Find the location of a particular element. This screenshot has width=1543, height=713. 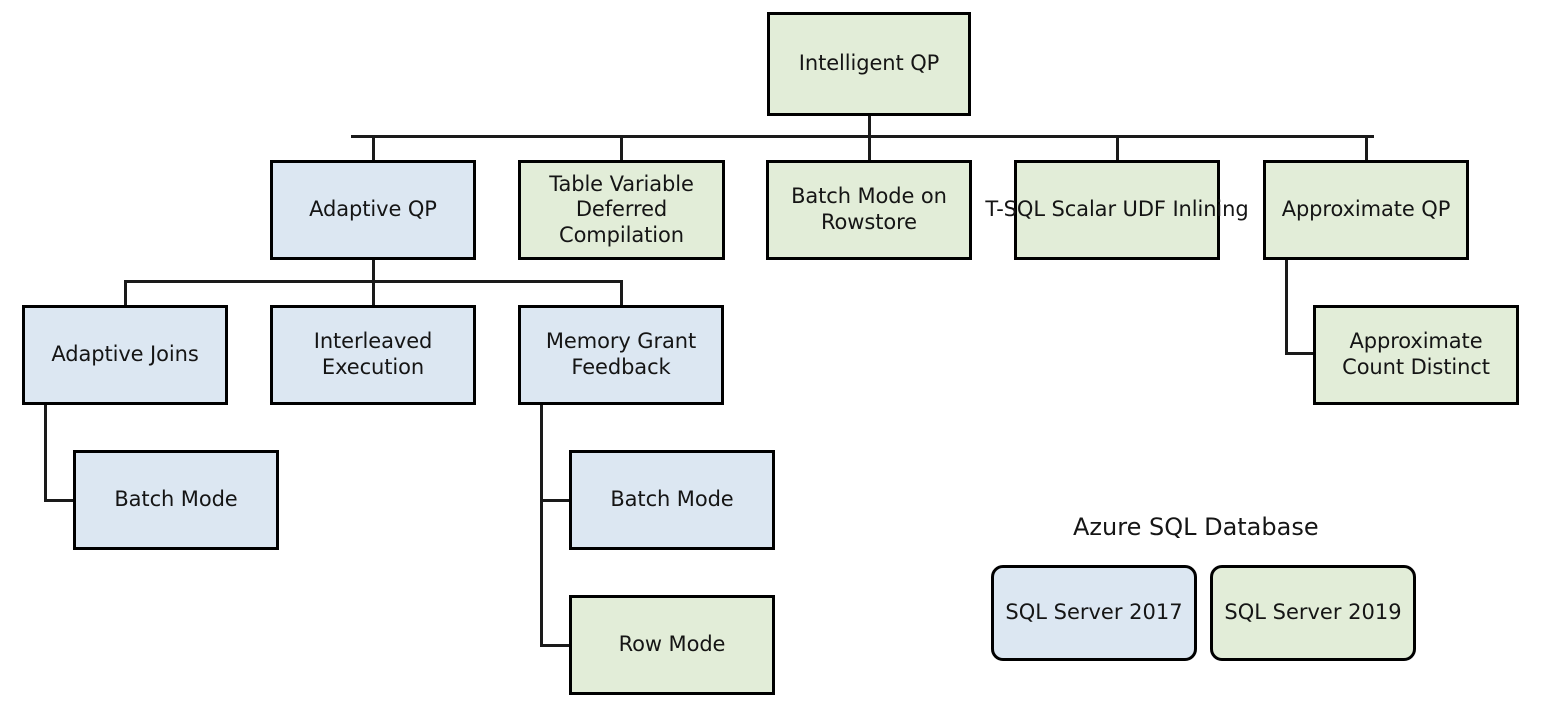

connector-aj-elbow-v is located at coordinates (45, 453).